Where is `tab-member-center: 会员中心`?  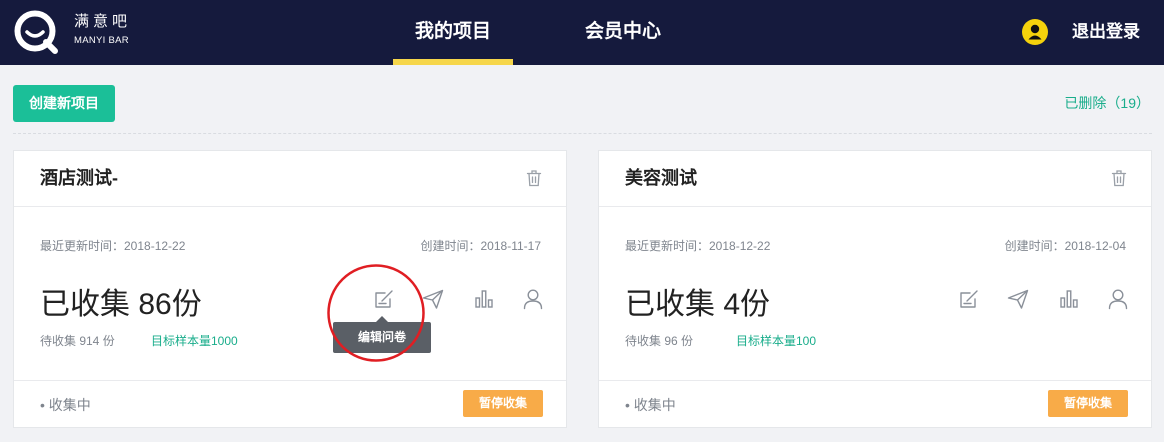
tab-member-center: 会员中心 is located at coordinates (623, 29).